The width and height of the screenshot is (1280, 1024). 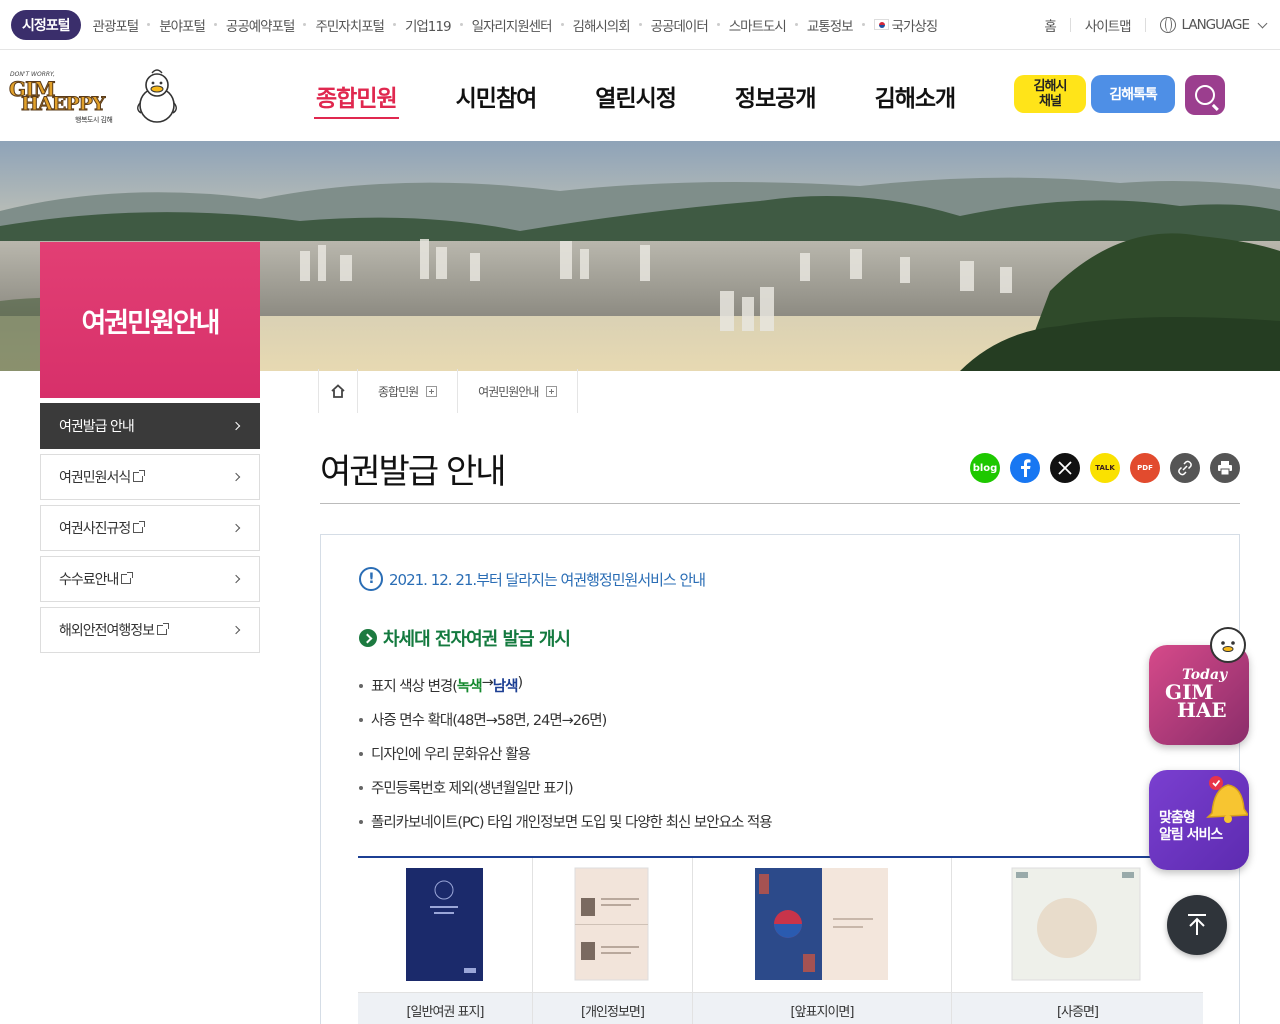 I want to click on link-copy-icon, so click(x=1185, y=468).